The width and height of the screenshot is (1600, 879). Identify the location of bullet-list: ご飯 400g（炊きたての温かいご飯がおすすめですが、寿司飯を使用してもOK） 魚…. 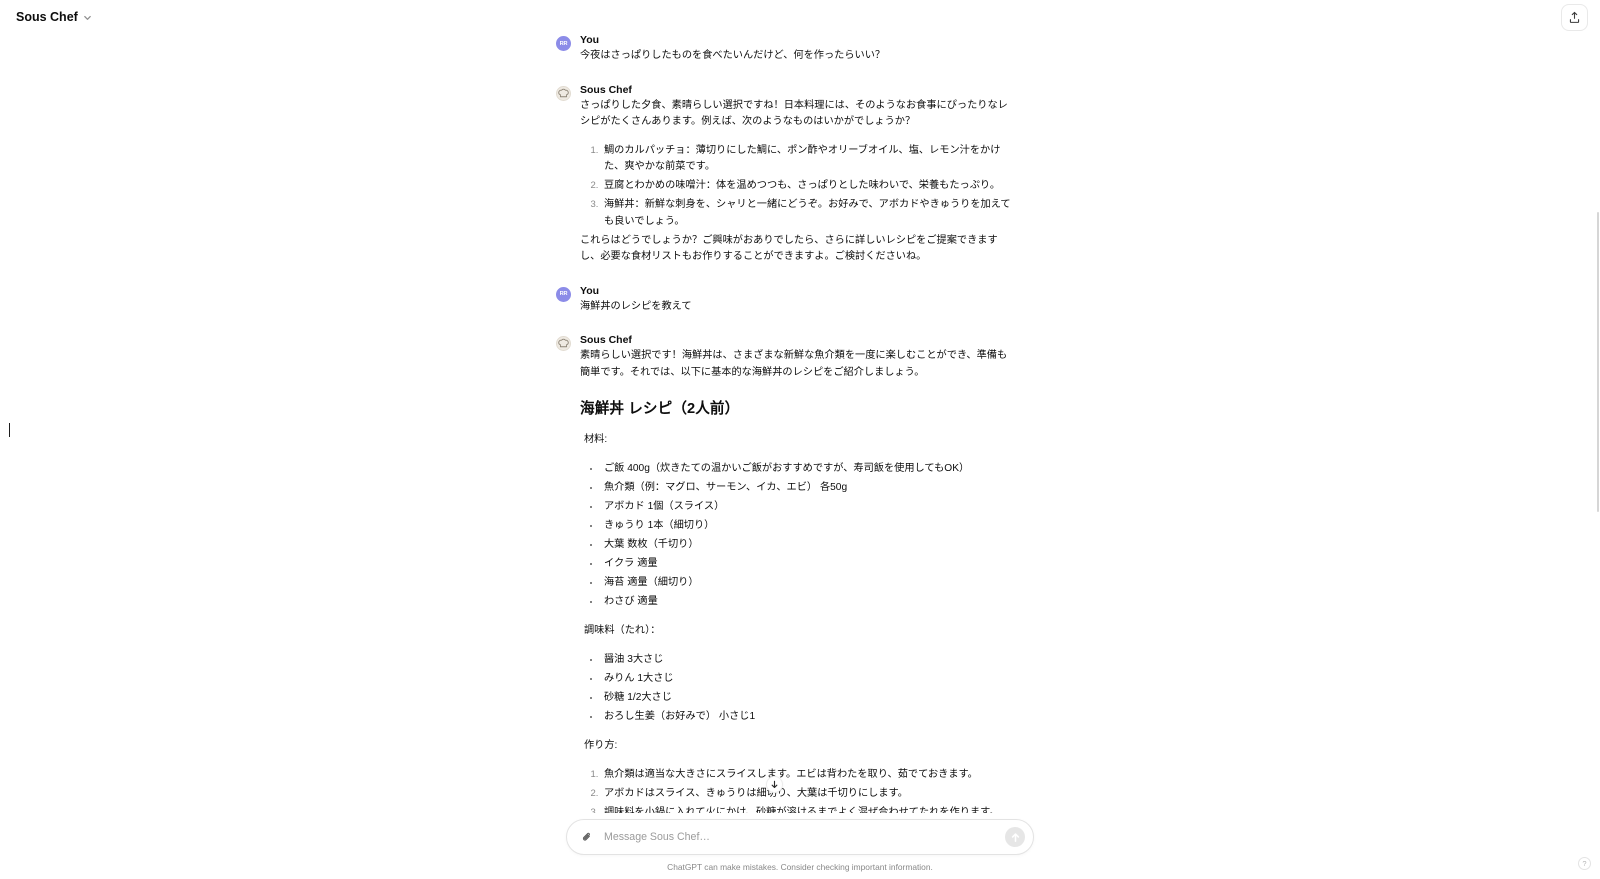
(798, 536).